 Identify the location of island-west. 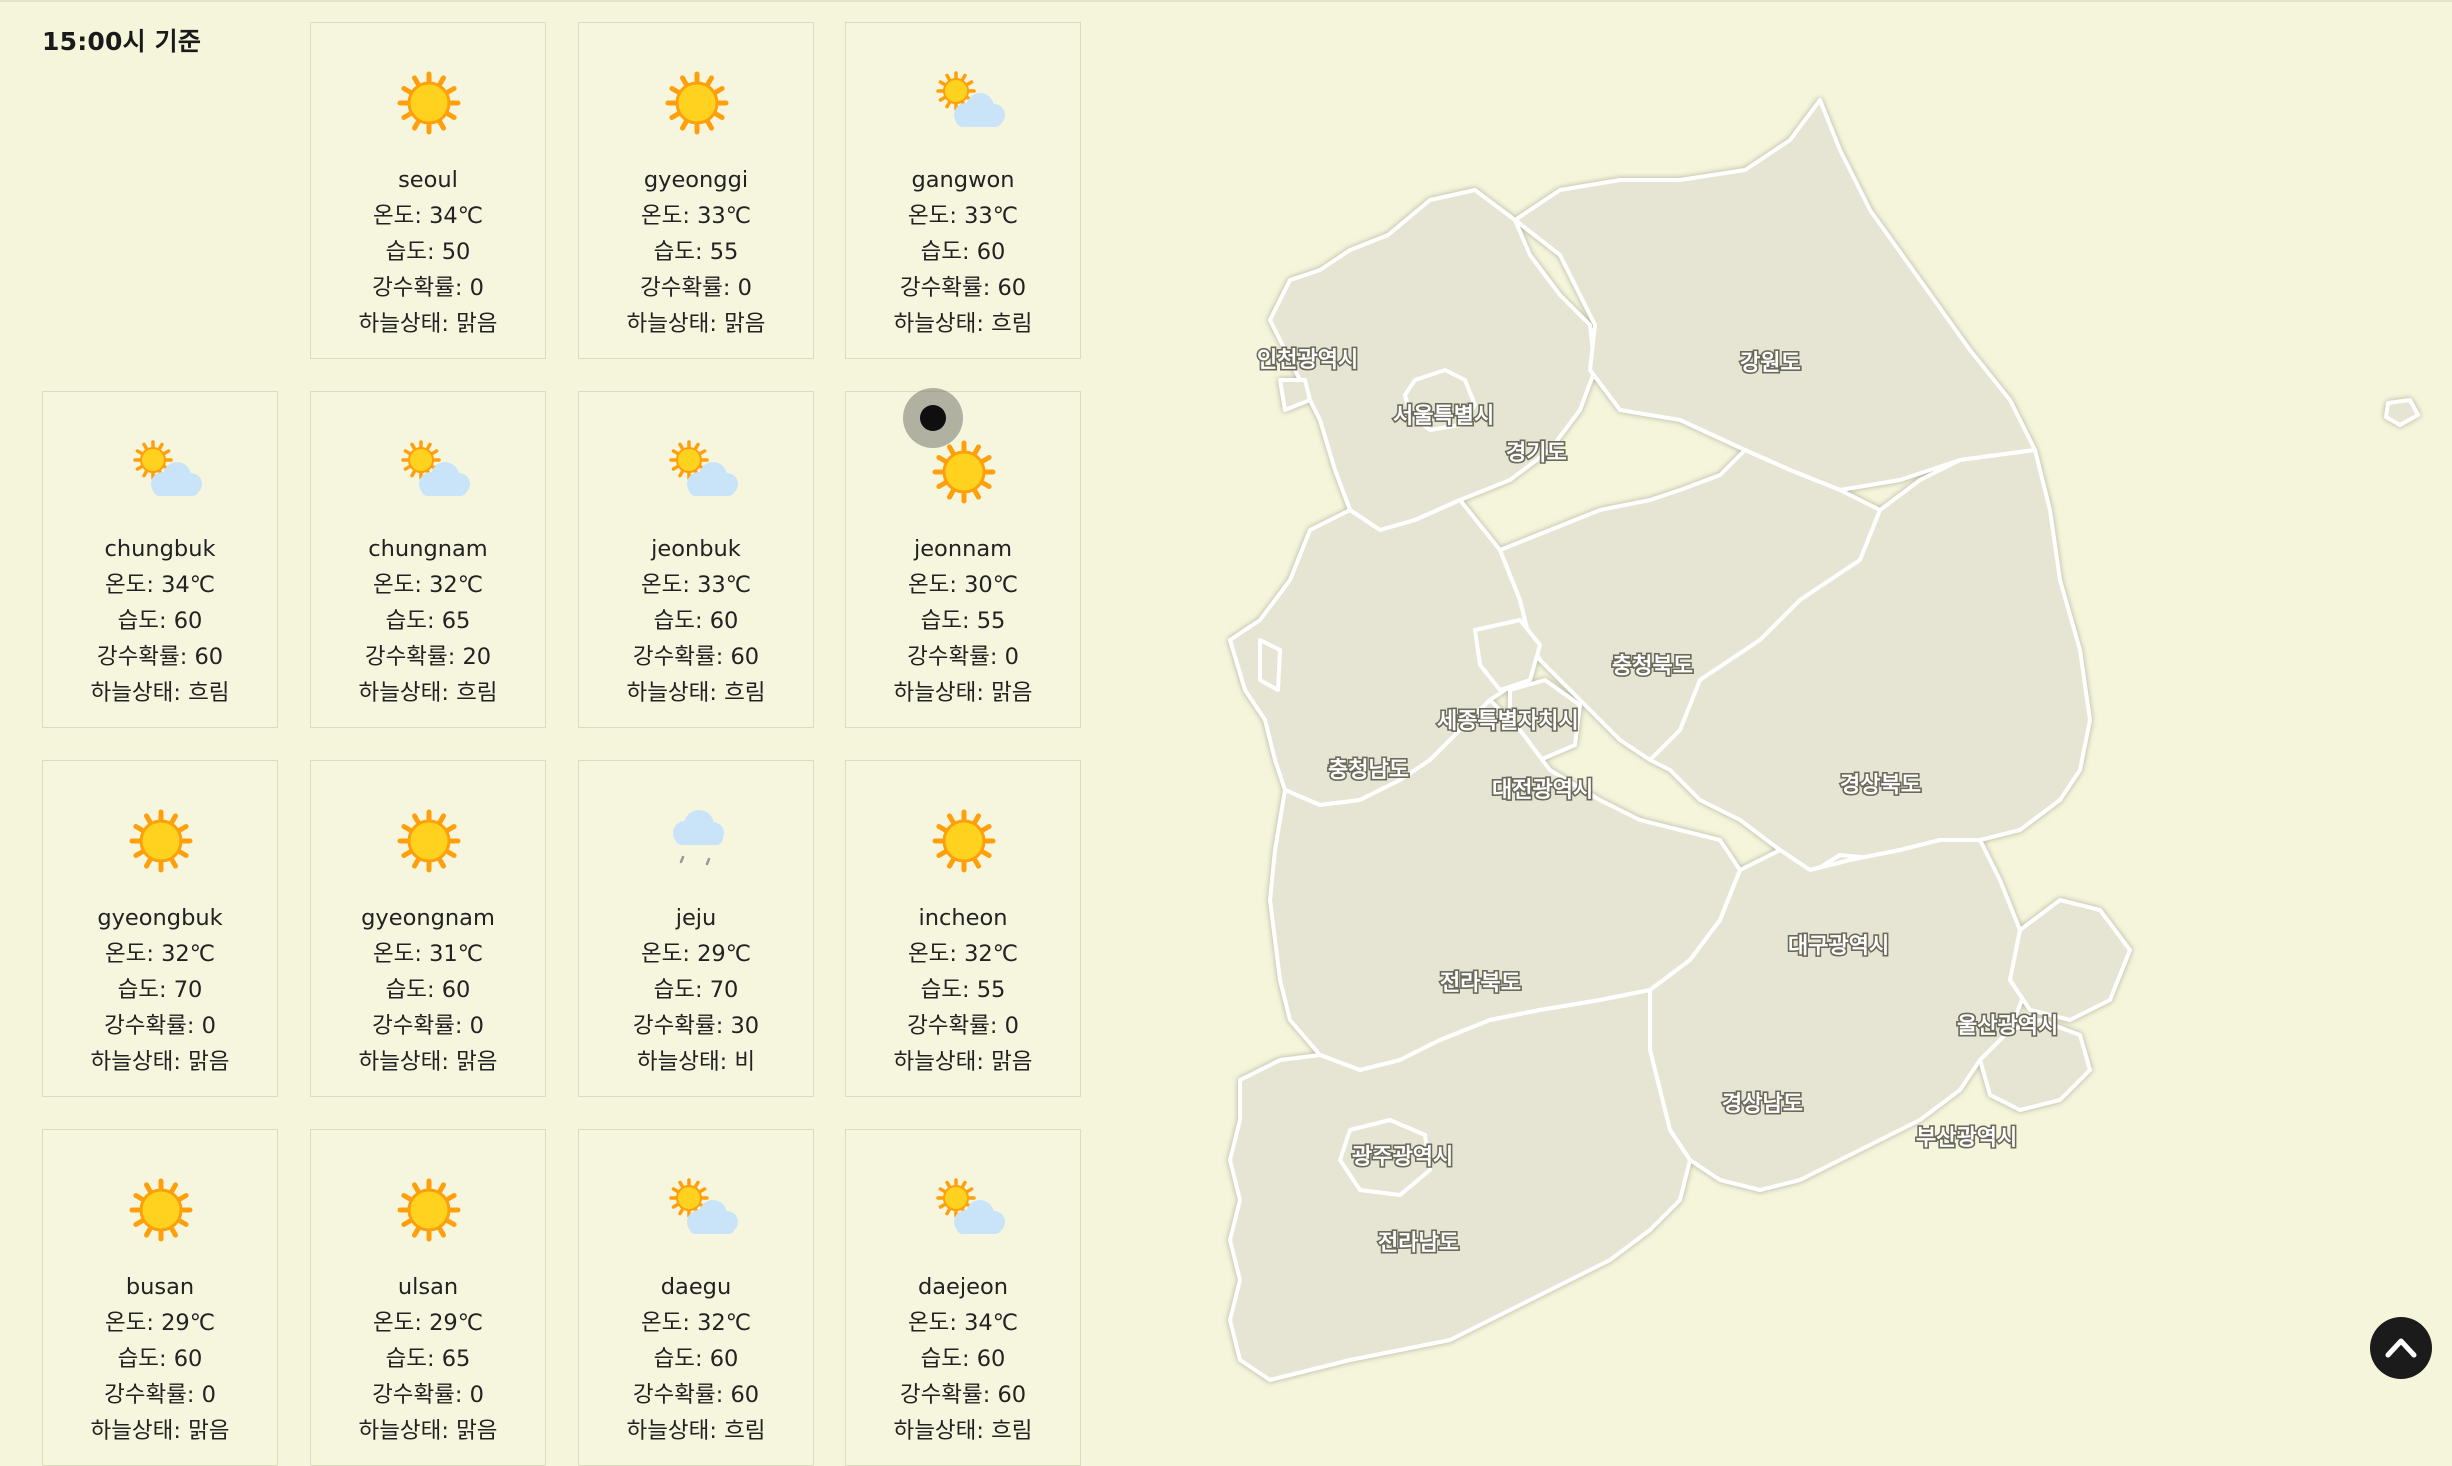
(1295, 395).